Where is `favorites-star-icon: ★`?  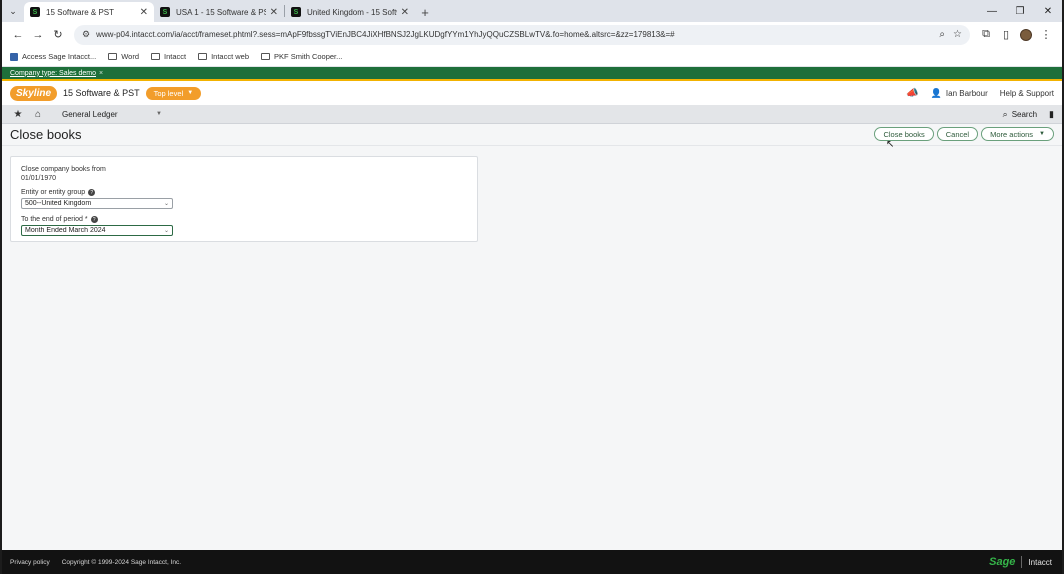 favorites-star-icon: ★ is located at coordinates (18, 114).